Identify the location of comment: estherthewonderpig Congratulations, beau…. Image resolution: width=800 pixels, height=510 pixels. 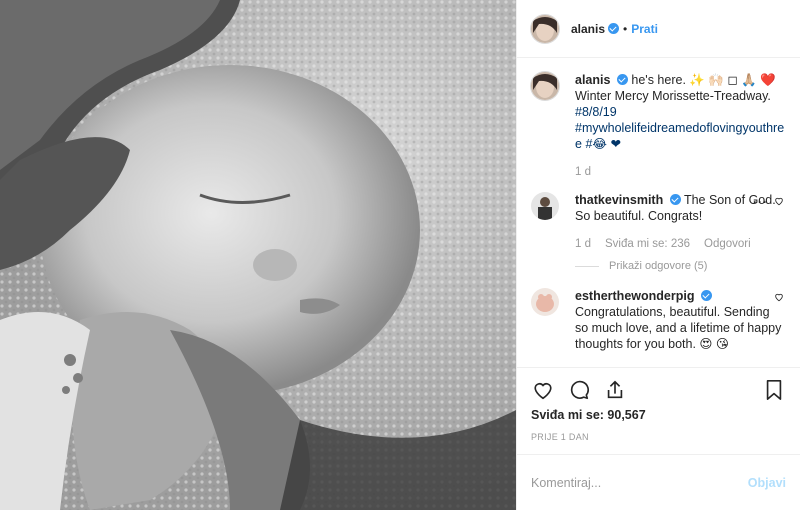
(658, 320).